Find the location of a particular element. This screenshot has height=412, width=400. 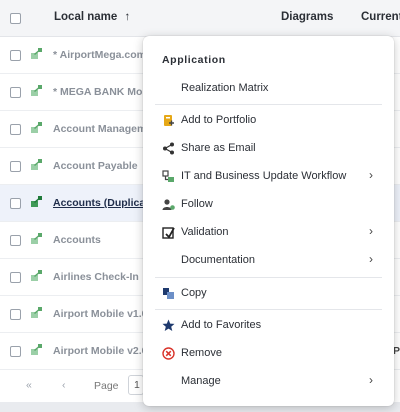

menu-item-label: Add to Portfolio is located at coordinates (219, 120).